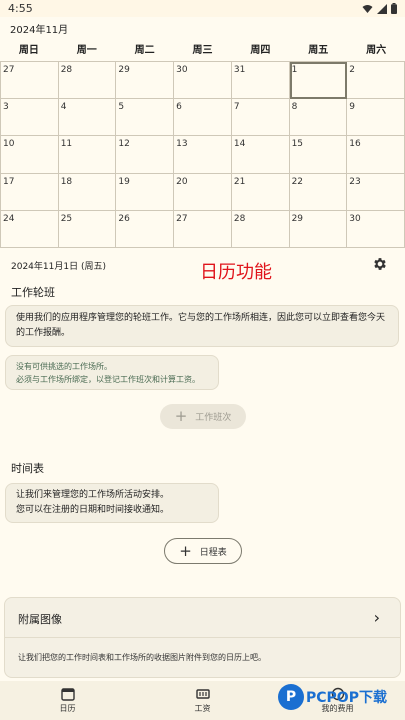 This screenshot has width=405, height=720. Describe the element at coordinates (87, 229) in the screenshot. I see `calendar-day-cell: 25` at that location.